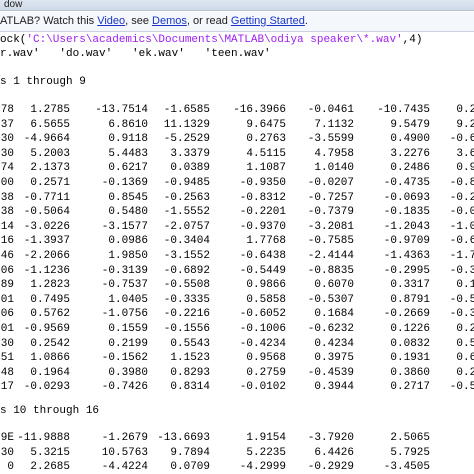  I want to click on matrix-cell: 1.2823, so click(50, 285).